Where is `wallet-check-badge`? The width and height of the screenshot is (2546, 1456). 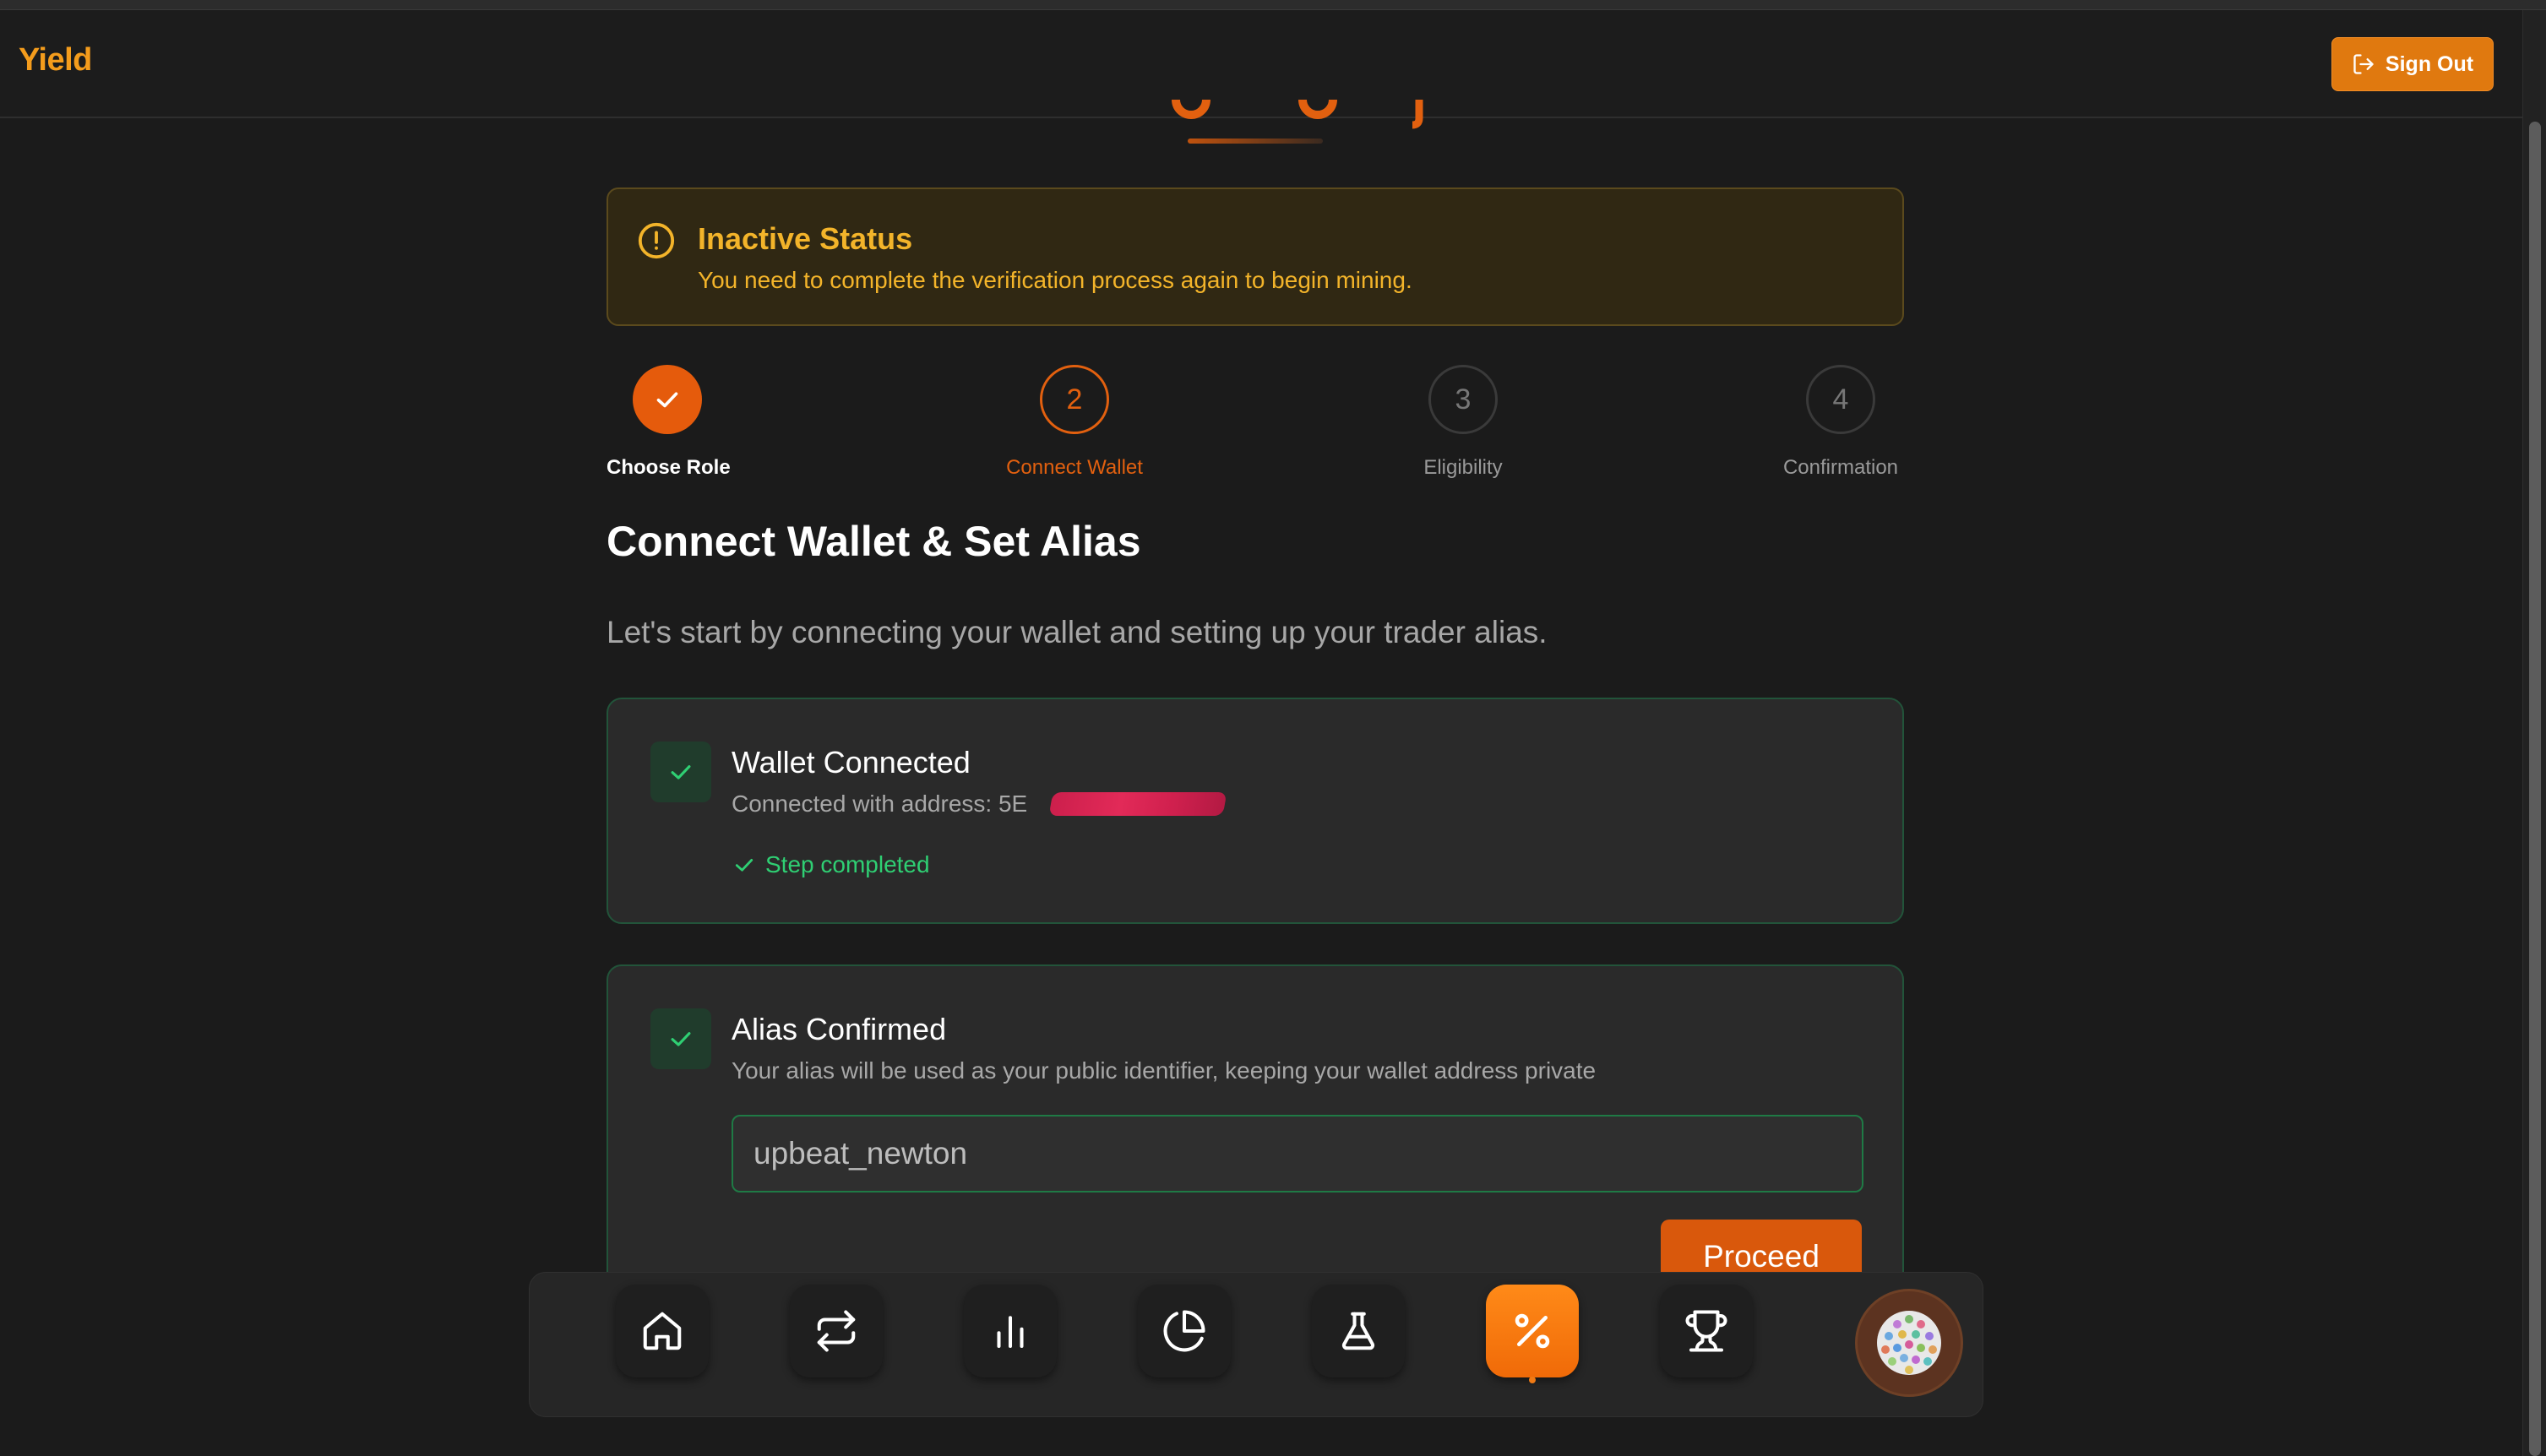 wallet-check-badge is located at coordinates (680, 772).